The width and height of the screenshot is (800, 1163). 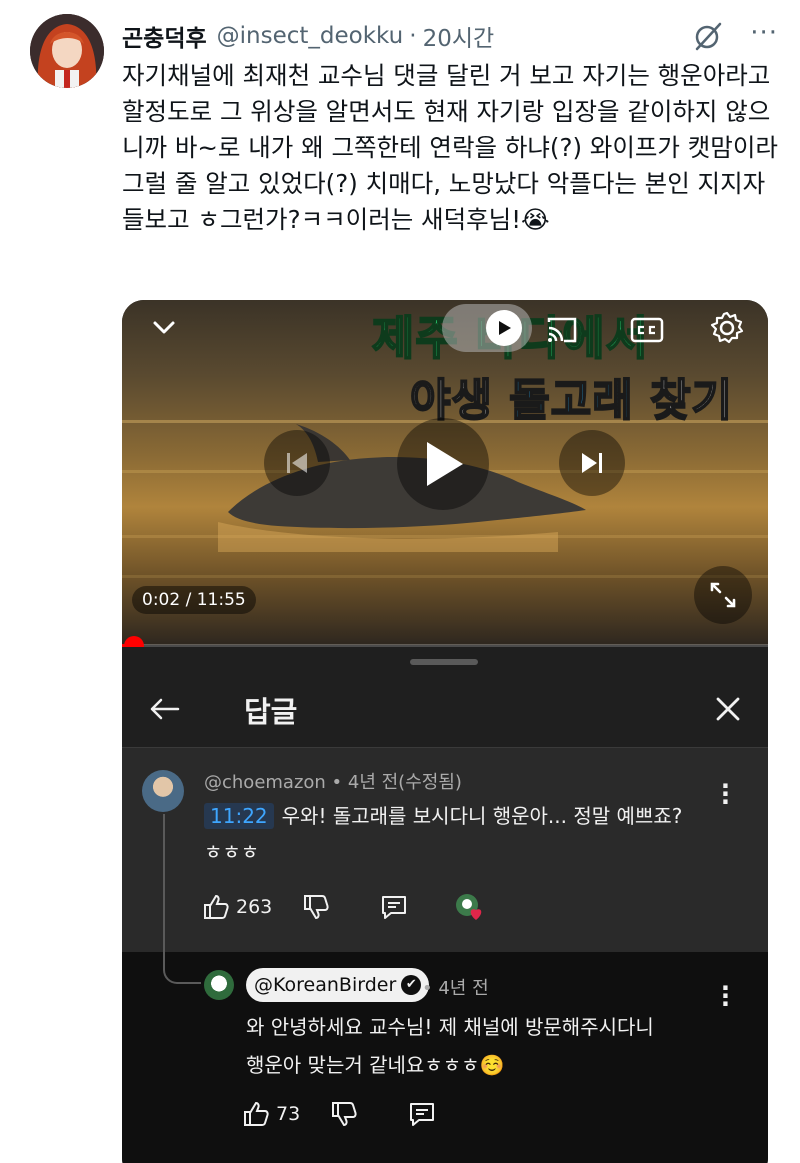 What do you see at coordinates (288, 1114) in the screenshot?
I see `reply-like-count: 73` at bounding box center [288, 1114].